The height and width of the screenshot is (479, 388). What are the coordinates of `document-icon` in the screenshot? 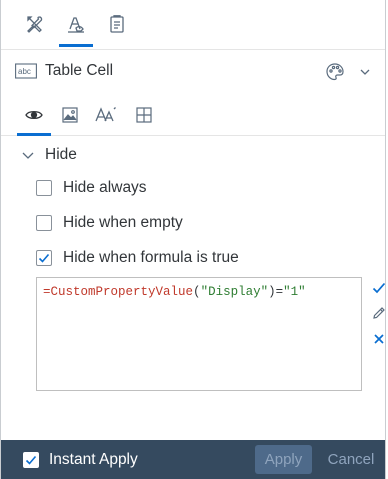 It's located at (117, 24).